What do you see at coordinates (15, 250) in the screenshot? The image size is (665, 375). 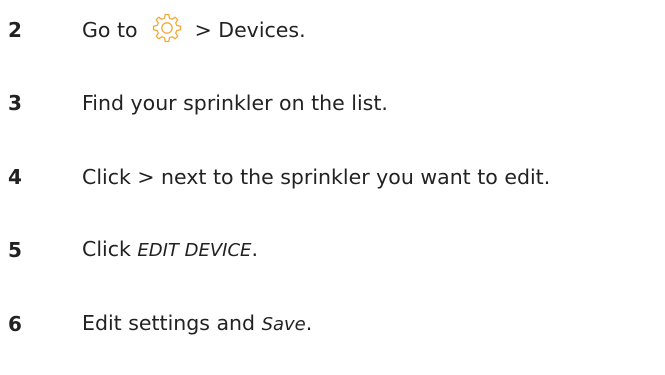 I see `step-number: 5` at bounding box center [15, 250].